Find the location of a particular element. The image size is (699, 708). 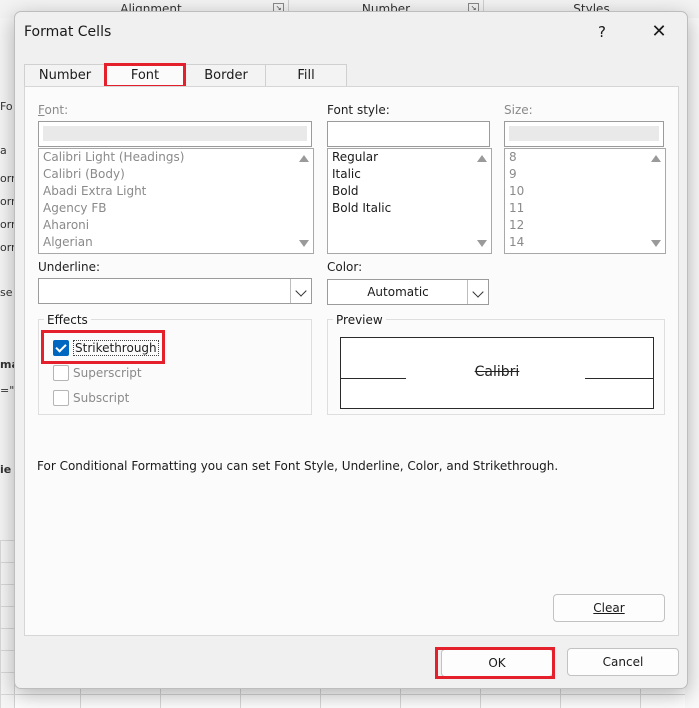

size-list-item: 11 is located at coordinates (585, 208).